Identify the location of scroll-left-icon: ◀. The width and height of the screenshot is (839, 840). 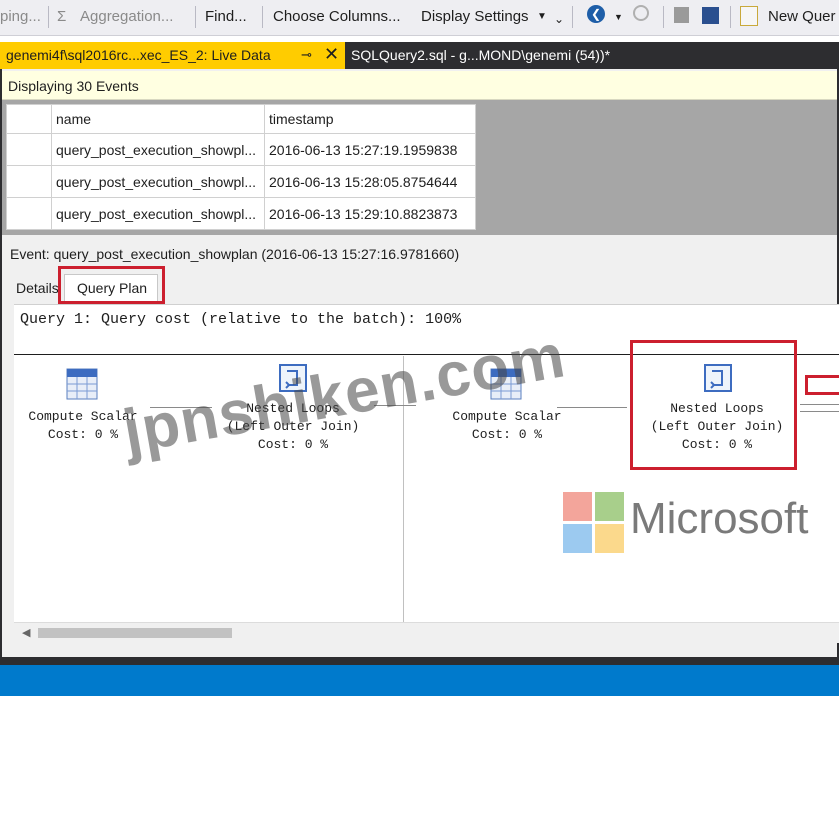
(26, 632).